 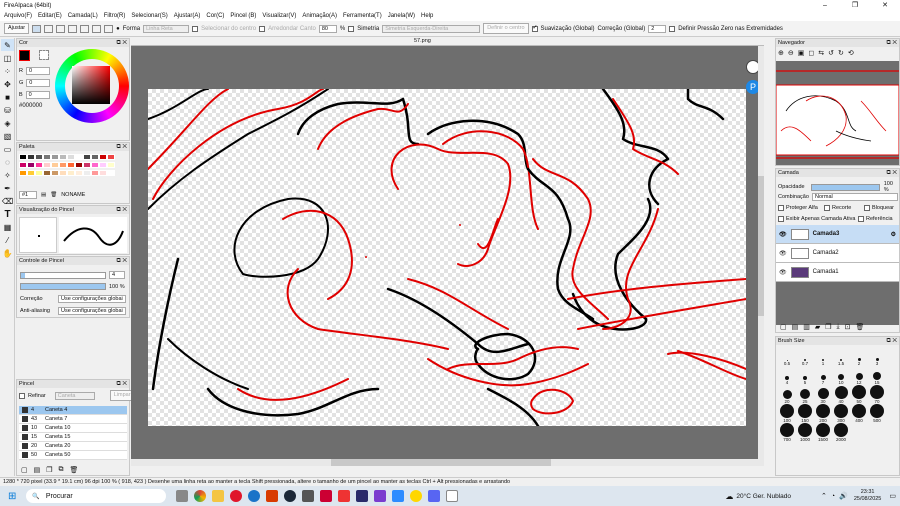 What do you see at coordinates (37, 71) in the screenshot?
I see `r-input: 0` at bounding box center [37, 71].